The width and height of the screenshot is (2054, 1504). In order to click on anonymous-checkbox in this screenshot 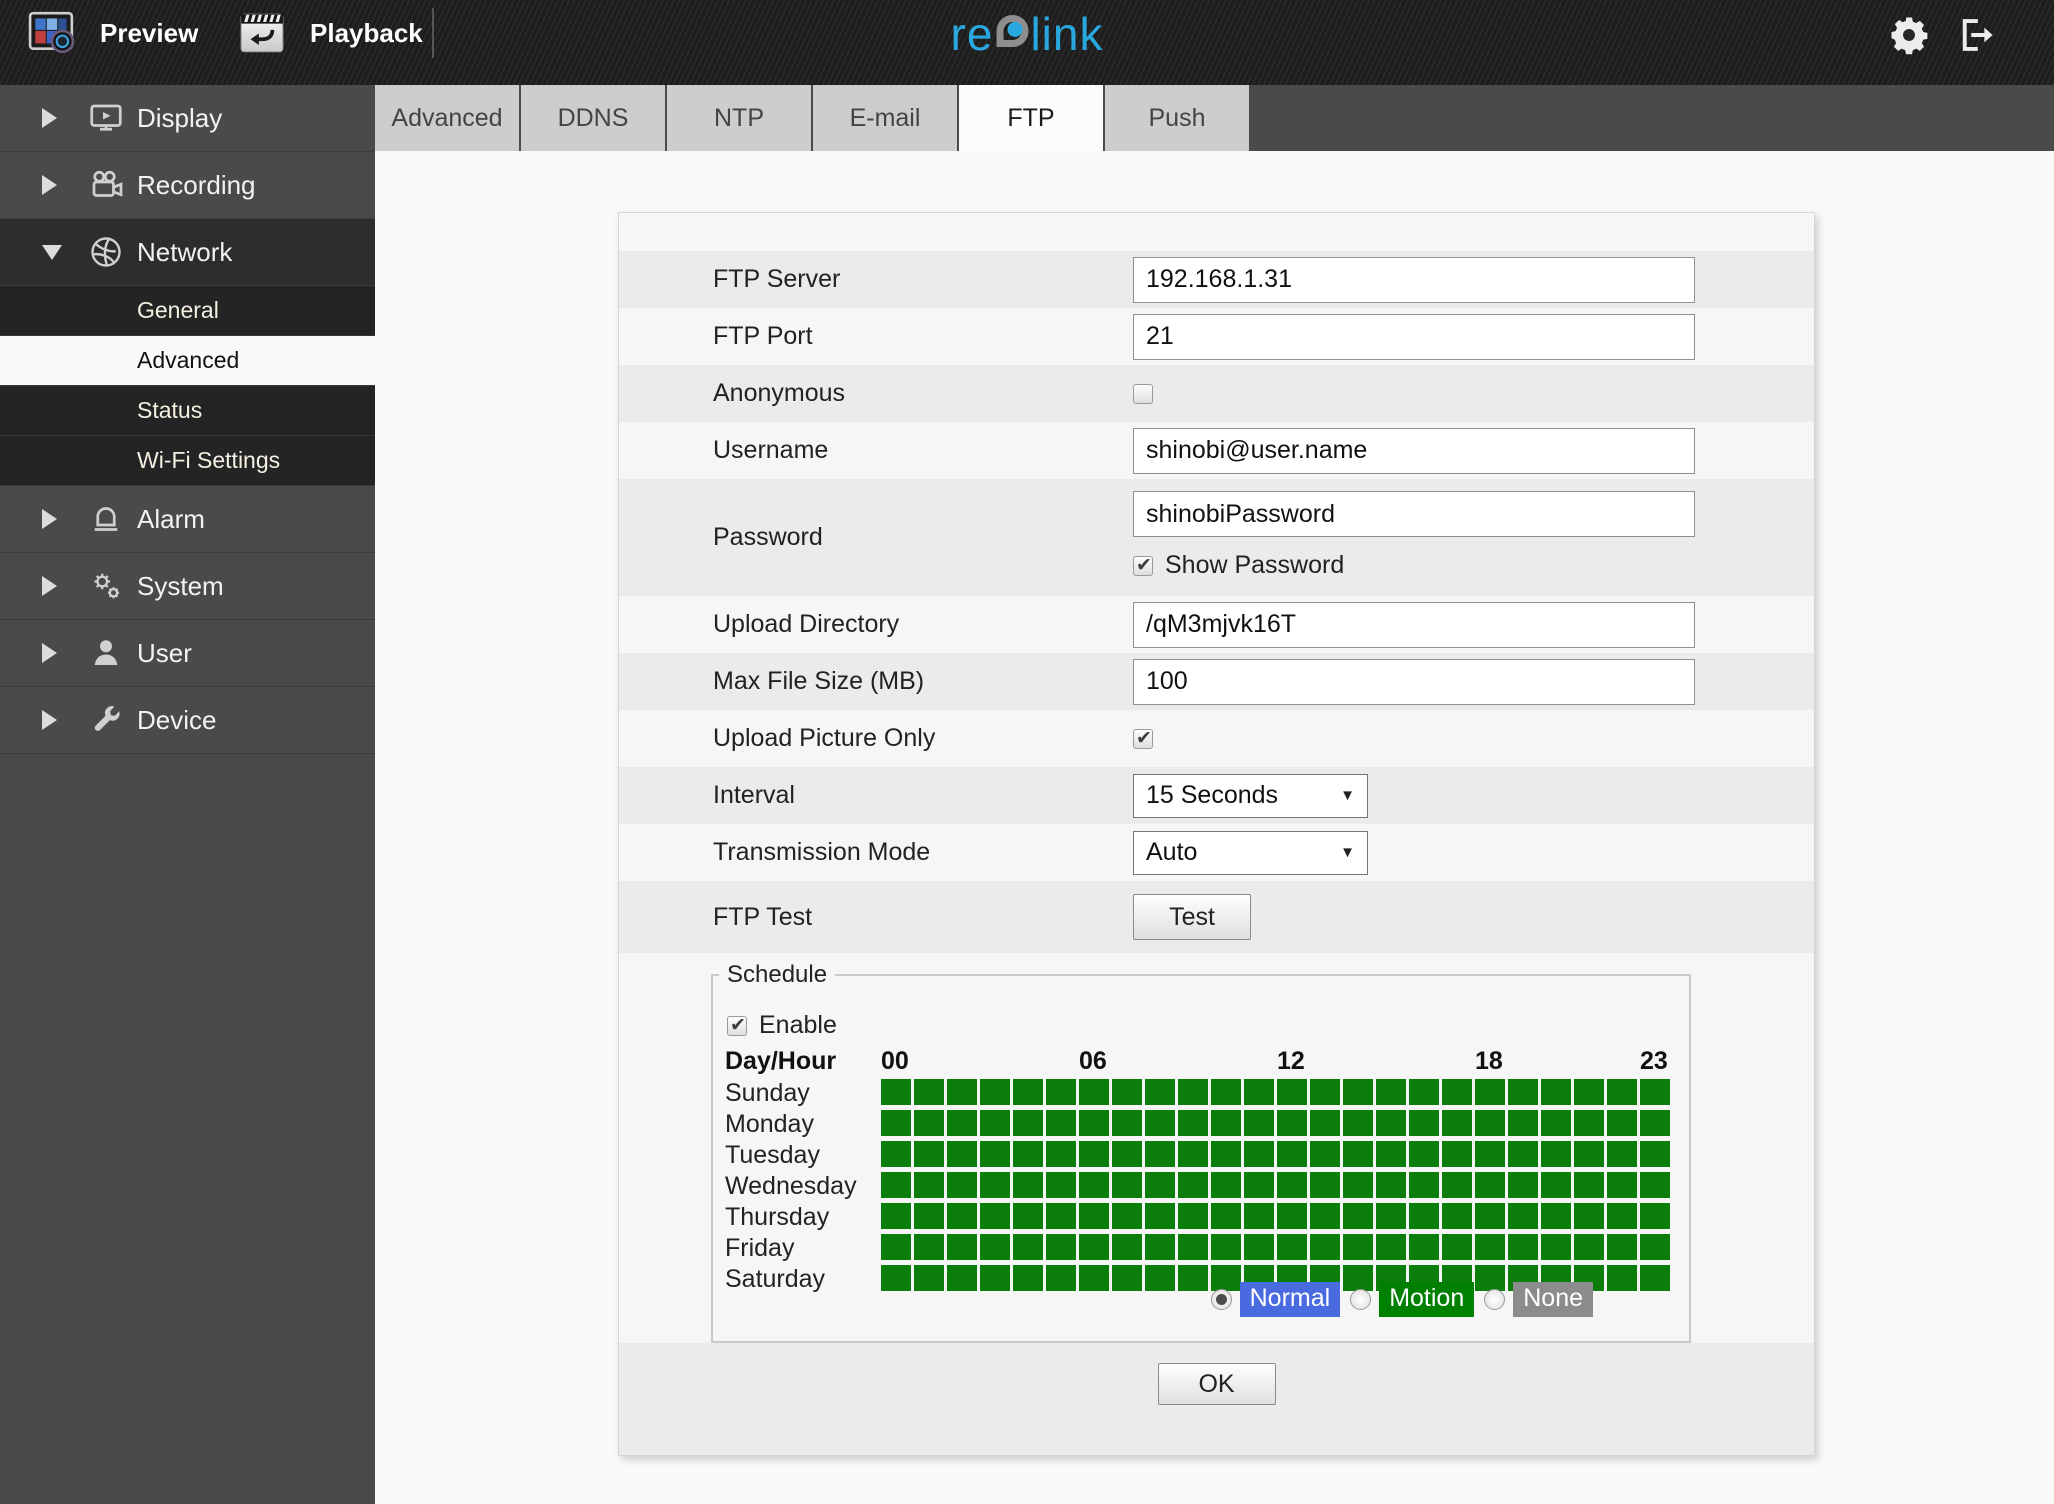, I will do `click(1143, 393)`.